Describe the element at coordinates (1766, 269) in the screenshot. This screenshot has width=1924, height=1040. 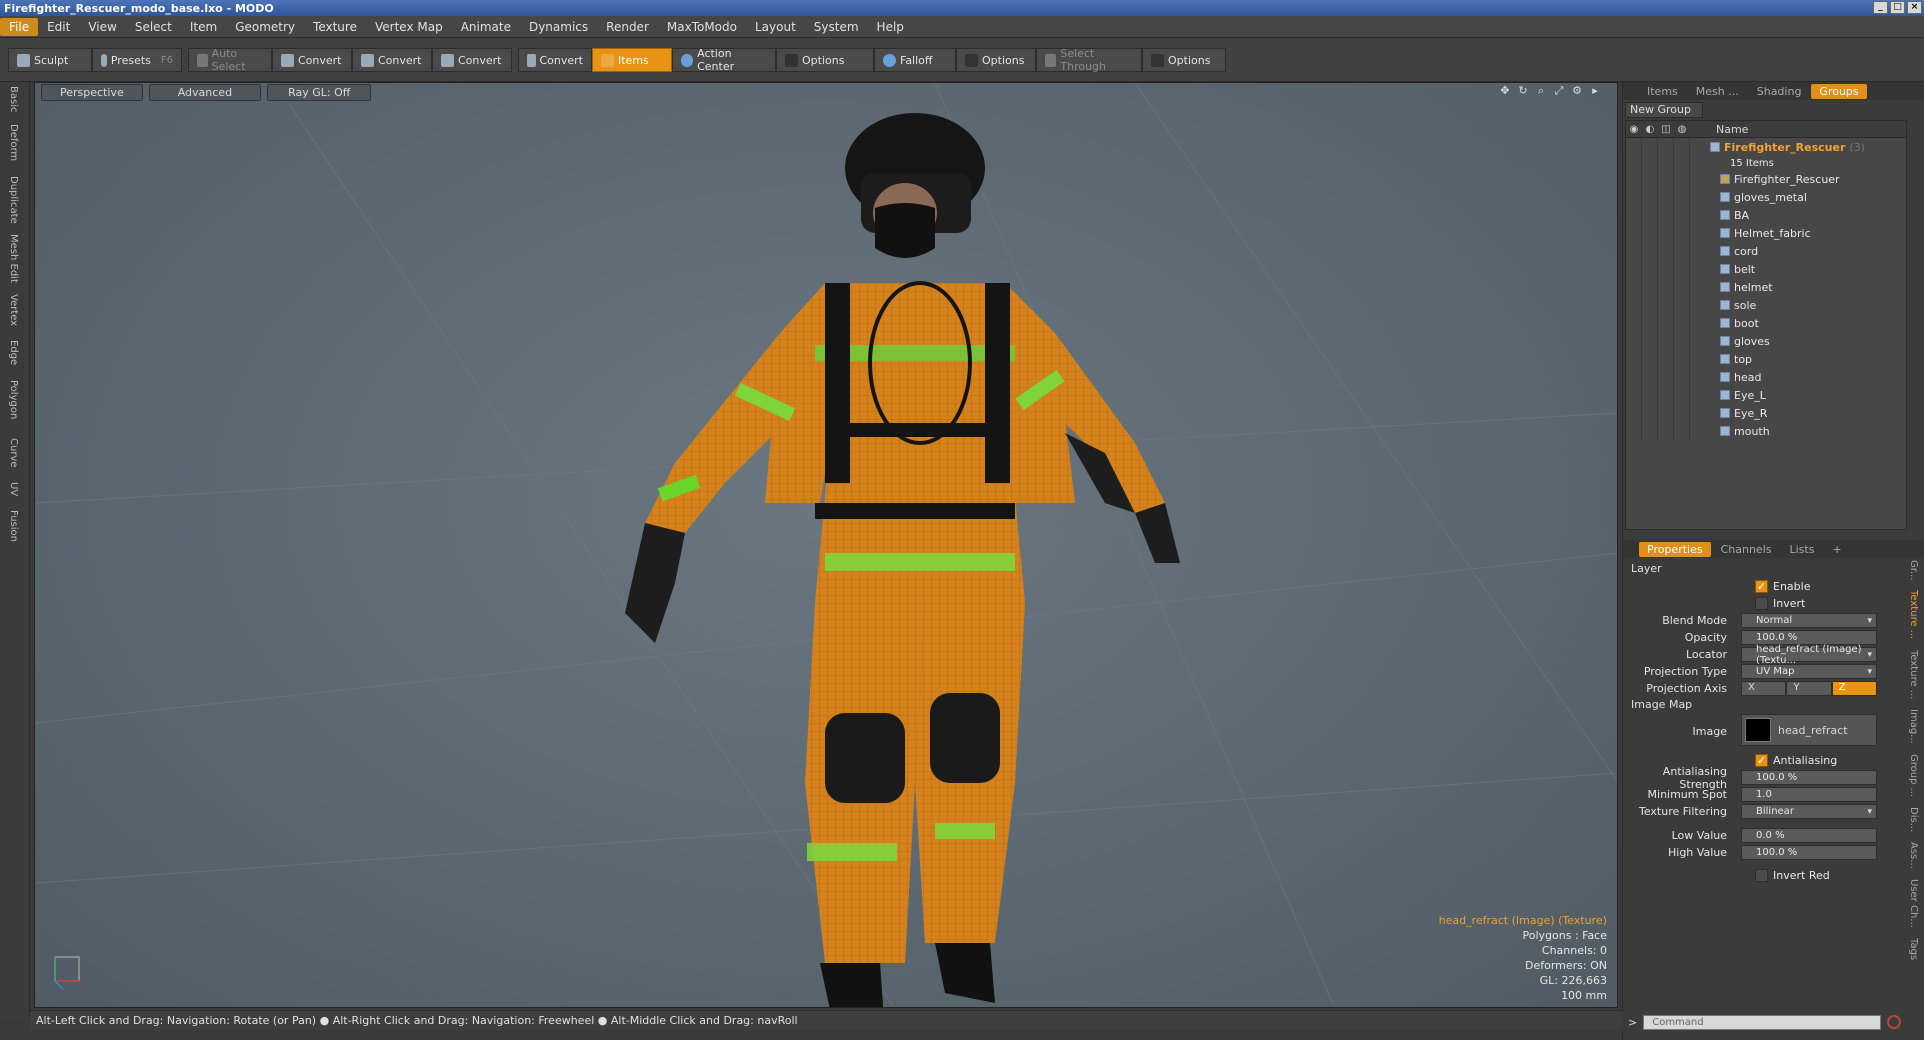
I see `list-item: belt` at that location.